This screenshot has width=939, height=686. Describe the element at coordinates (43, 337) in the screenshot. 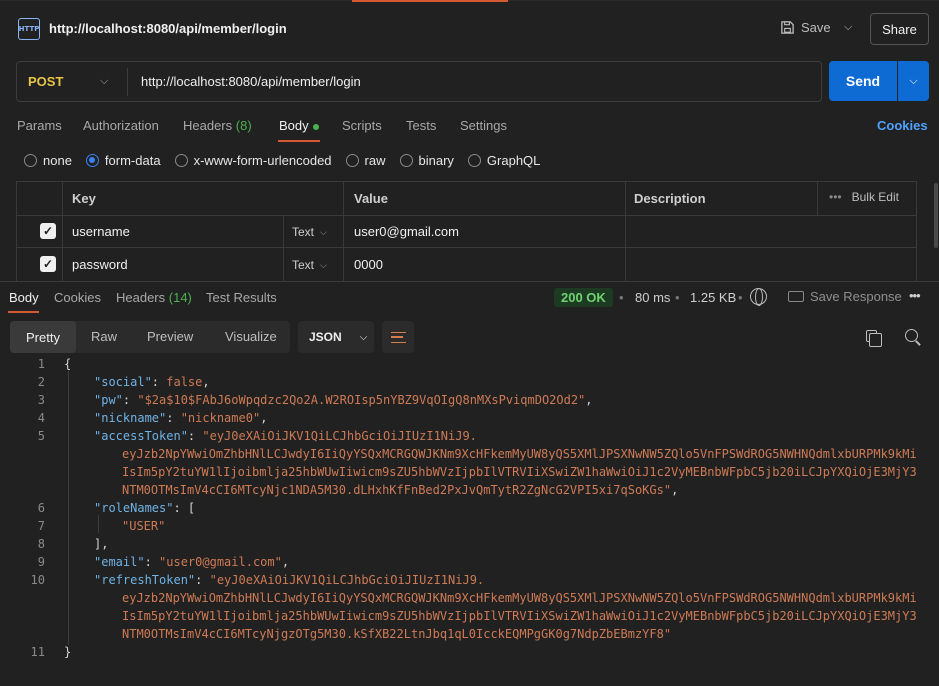

I see `view-pretty: Pretty` at that location.